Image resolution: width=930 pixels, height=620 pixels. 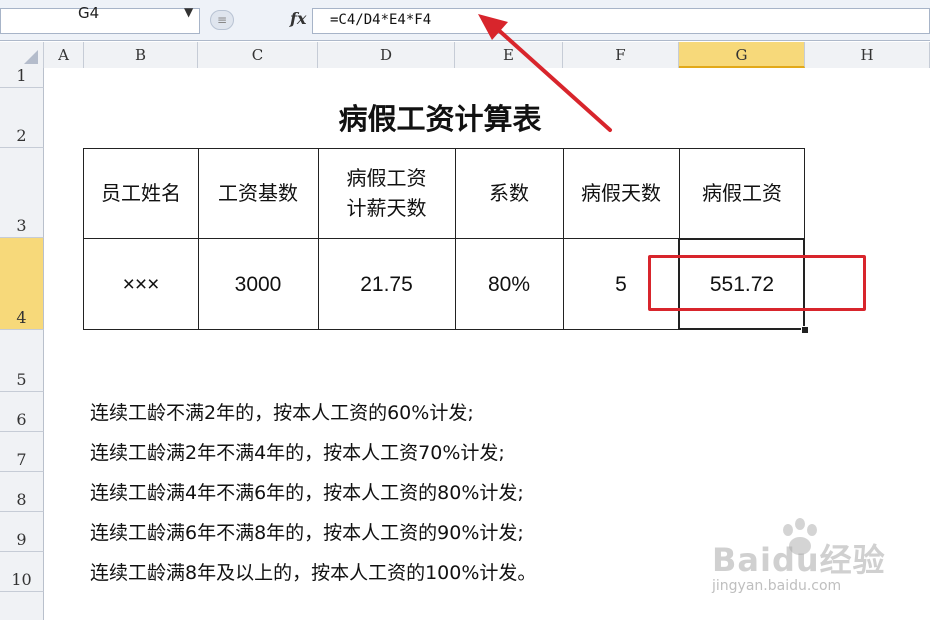 What do you see at coordinates (22, 572) in the screenshot?
I see `row-header-10: 10` at bounding box center [22, 572].